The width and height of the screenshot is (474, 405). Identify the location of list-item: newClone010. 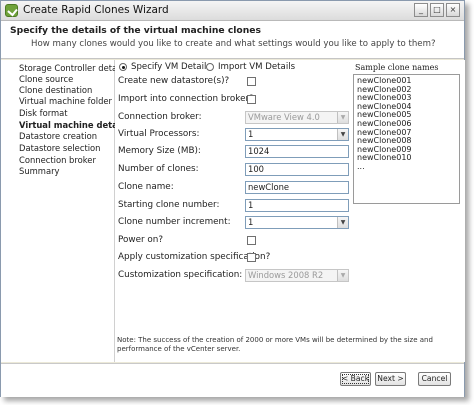
(384, 158).